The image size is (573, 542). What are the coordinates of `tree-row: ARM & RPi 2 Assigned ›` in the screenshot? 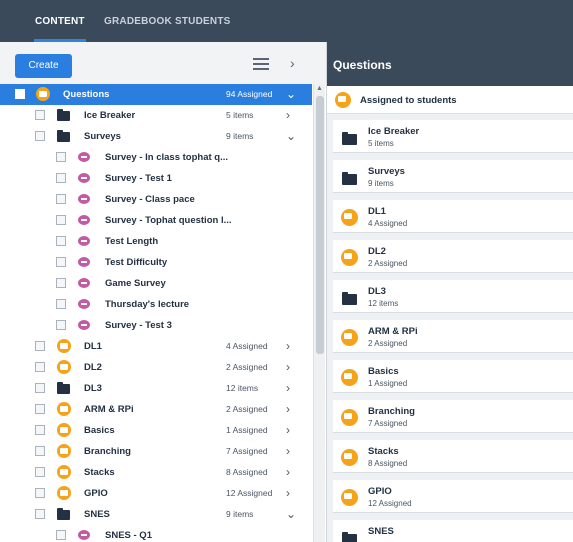 It's located at (156, 409).